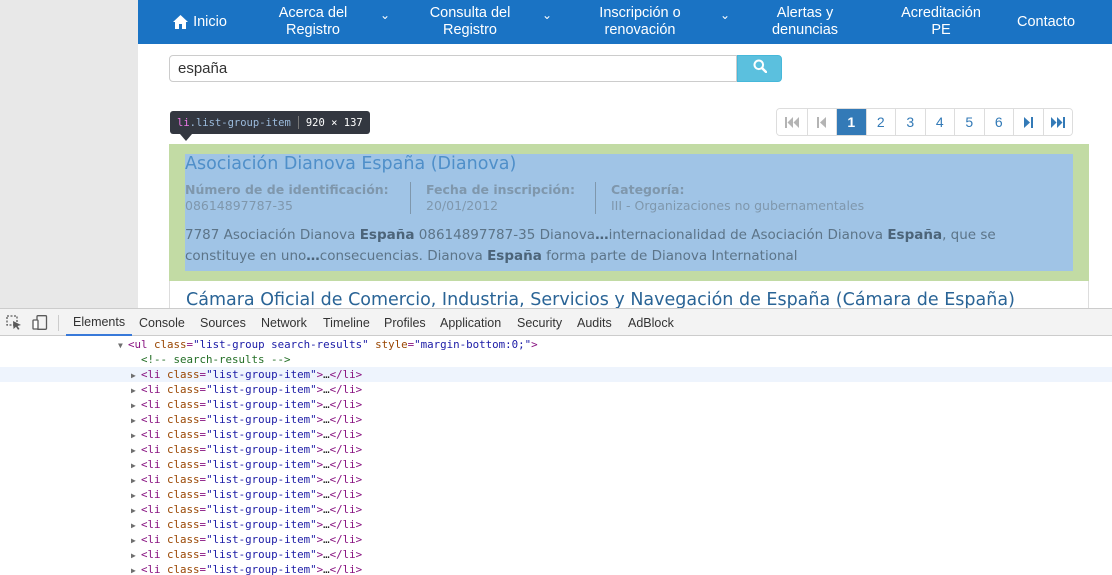 The height and width of the screenshot is (575, 1112). I want to click on meta-value: III - Organizaciones no gubernamentales, so click(738, 205).